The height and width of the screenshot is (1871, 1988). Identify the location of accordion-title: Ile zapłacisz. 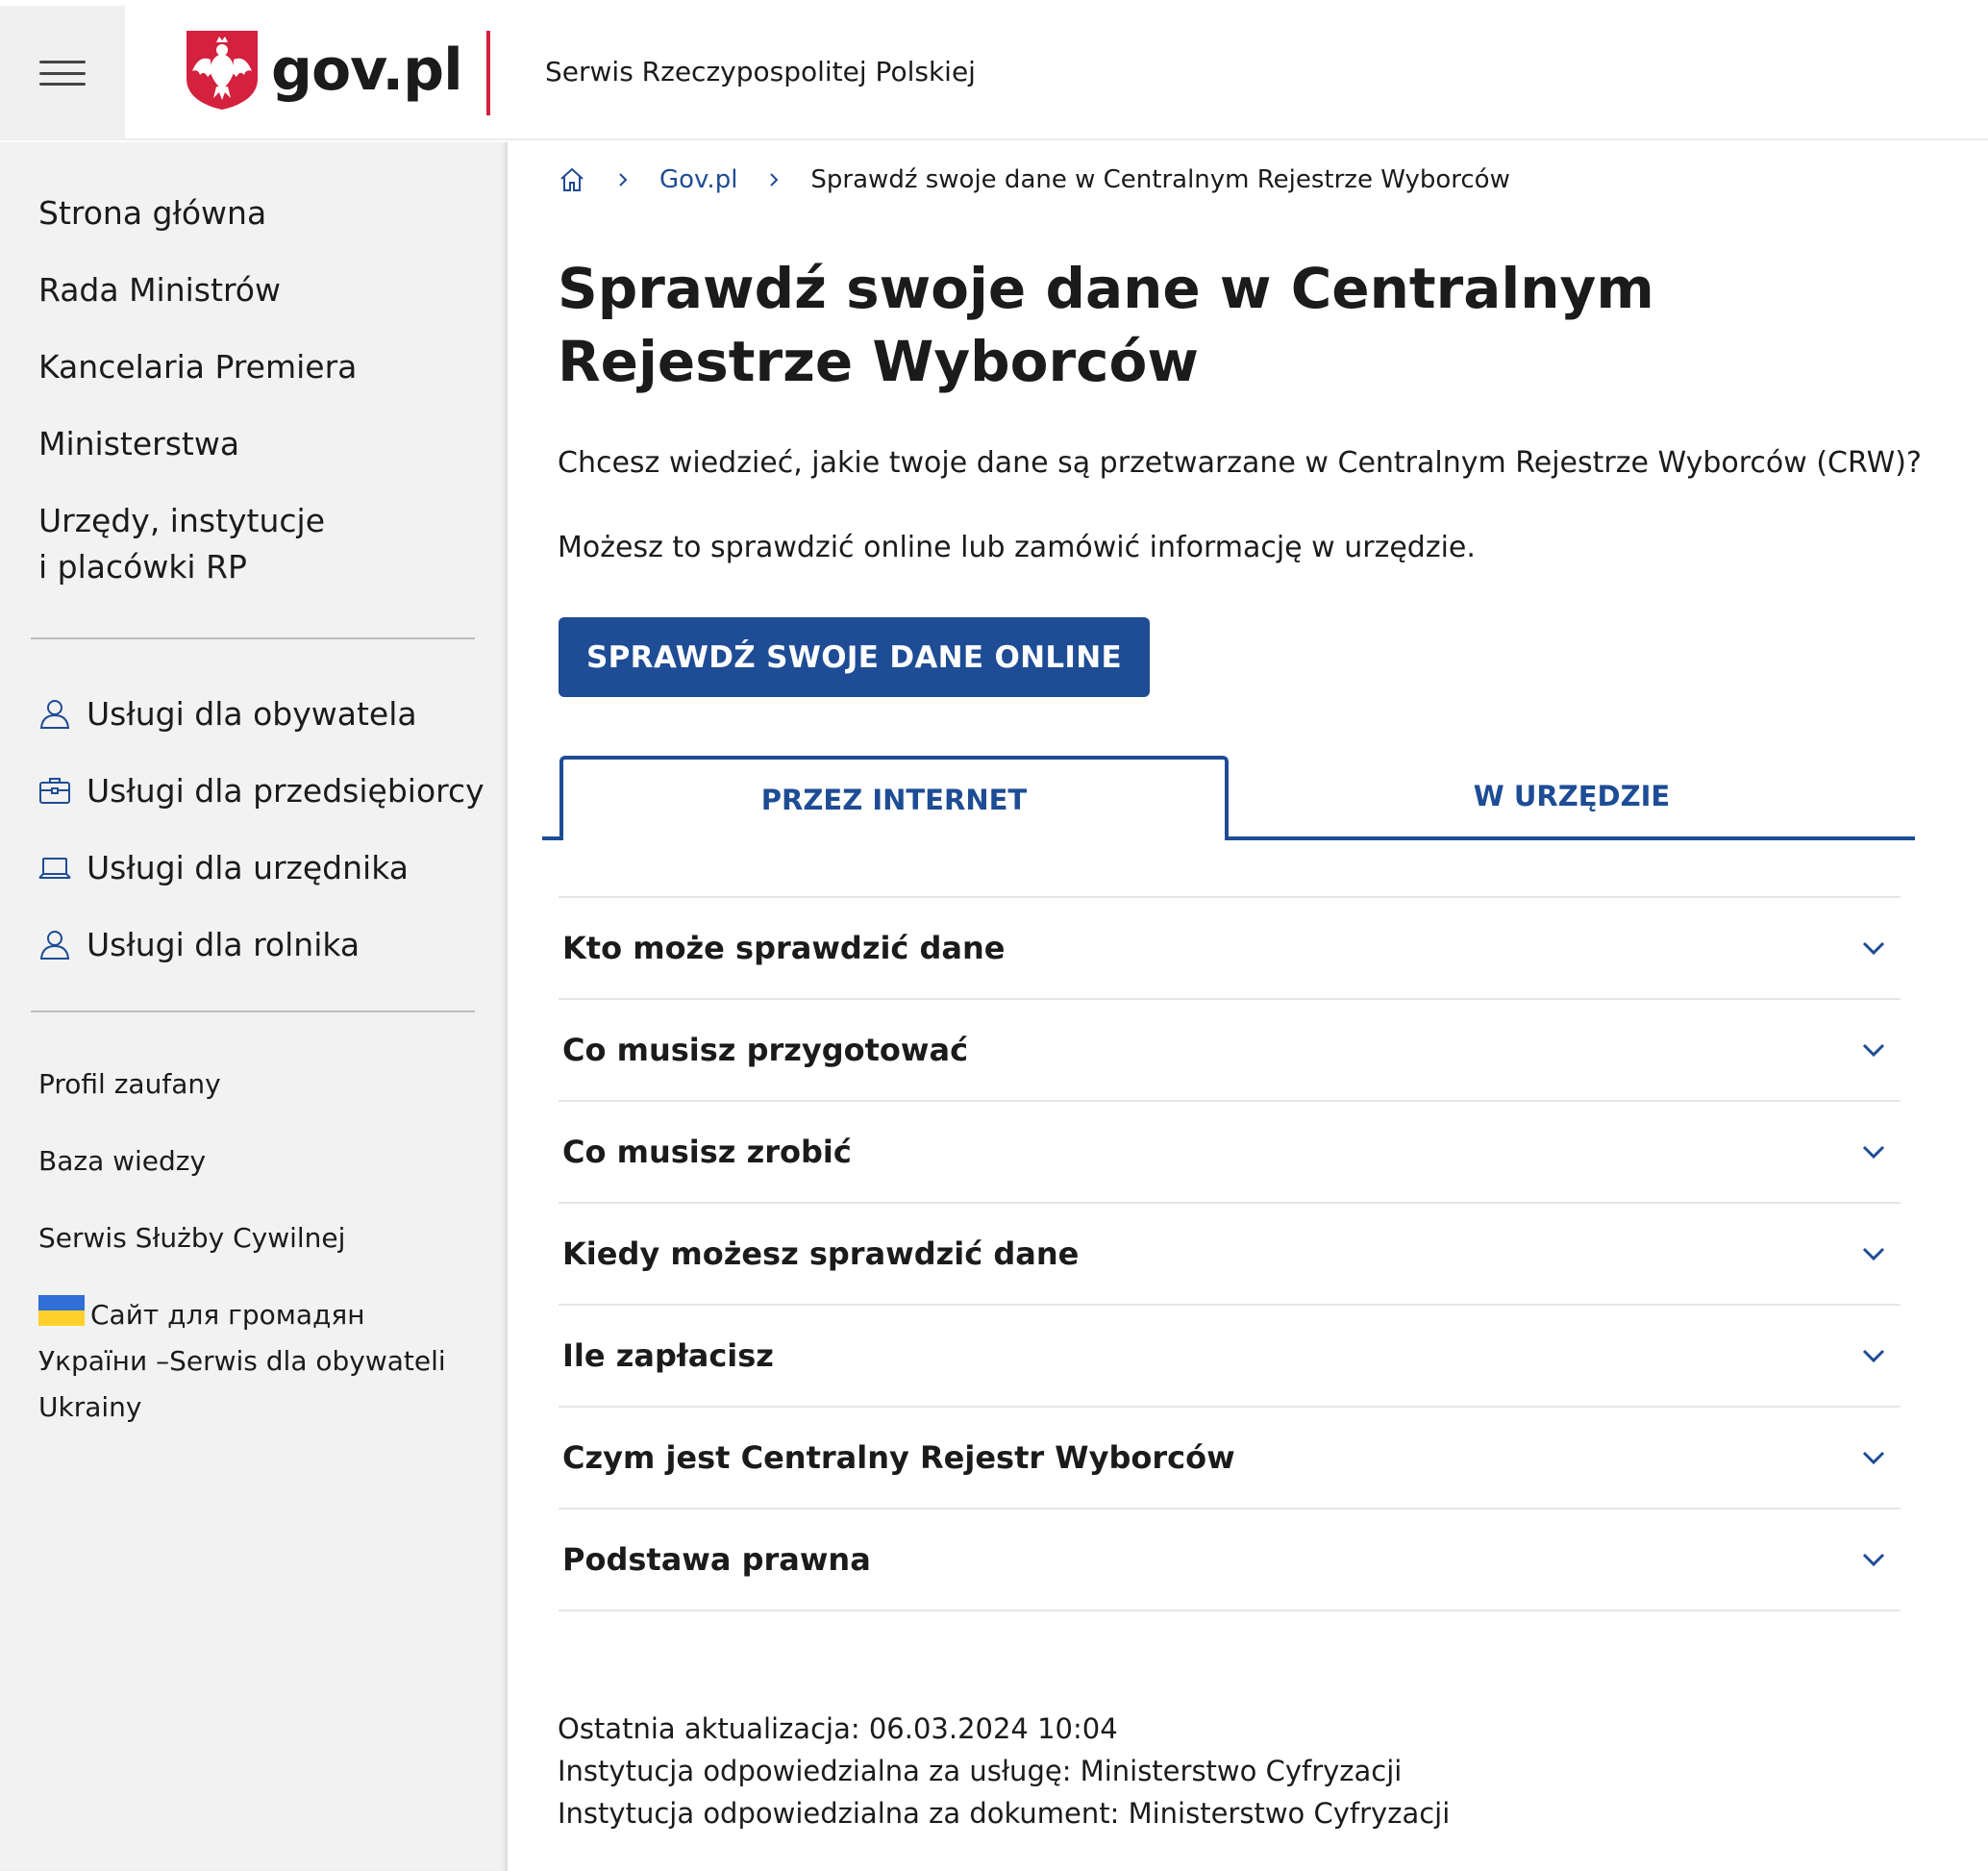
(668, 1355).